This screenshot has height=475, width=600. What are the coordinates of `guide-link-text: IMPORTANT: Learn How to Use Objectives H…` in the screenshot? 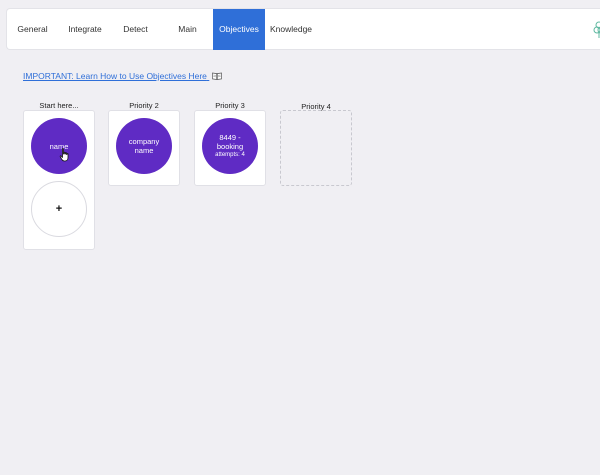 It's located at (115, 76).